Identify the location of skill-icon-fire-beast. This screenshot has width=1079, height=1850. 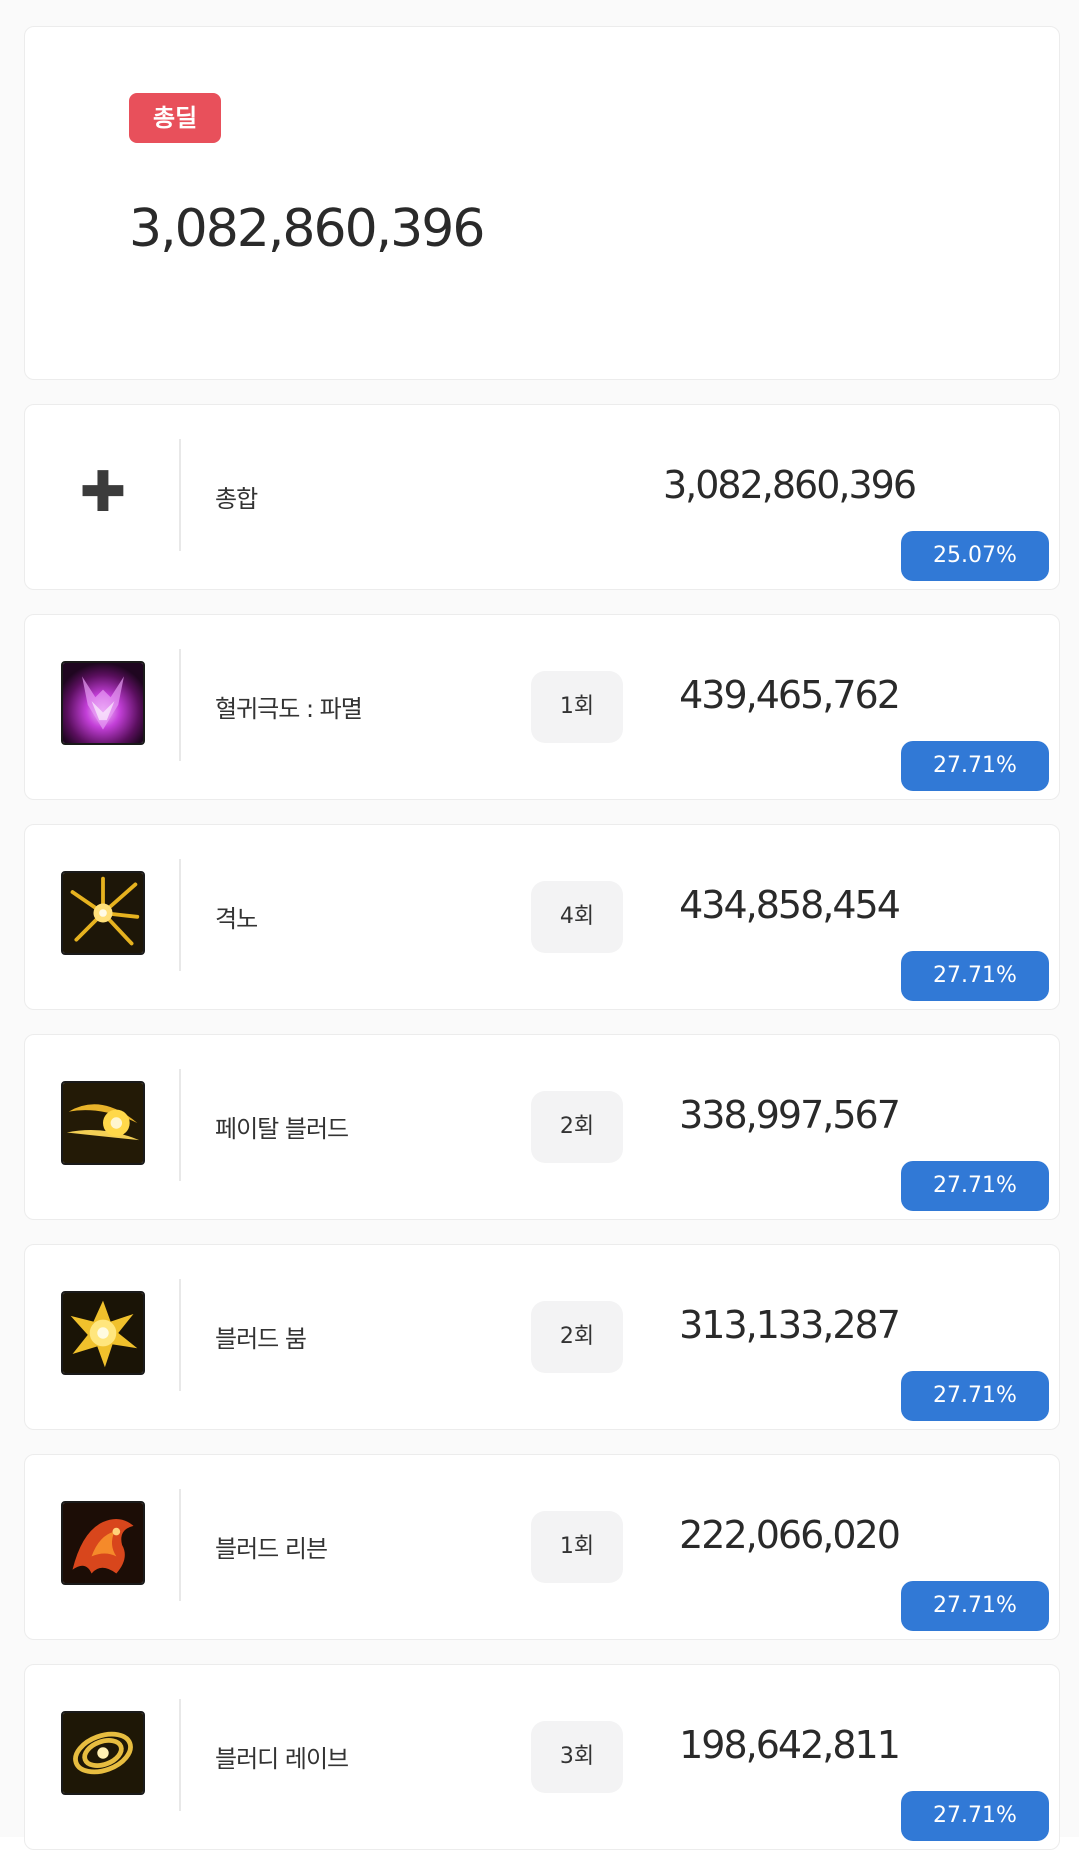
(103, 1543).